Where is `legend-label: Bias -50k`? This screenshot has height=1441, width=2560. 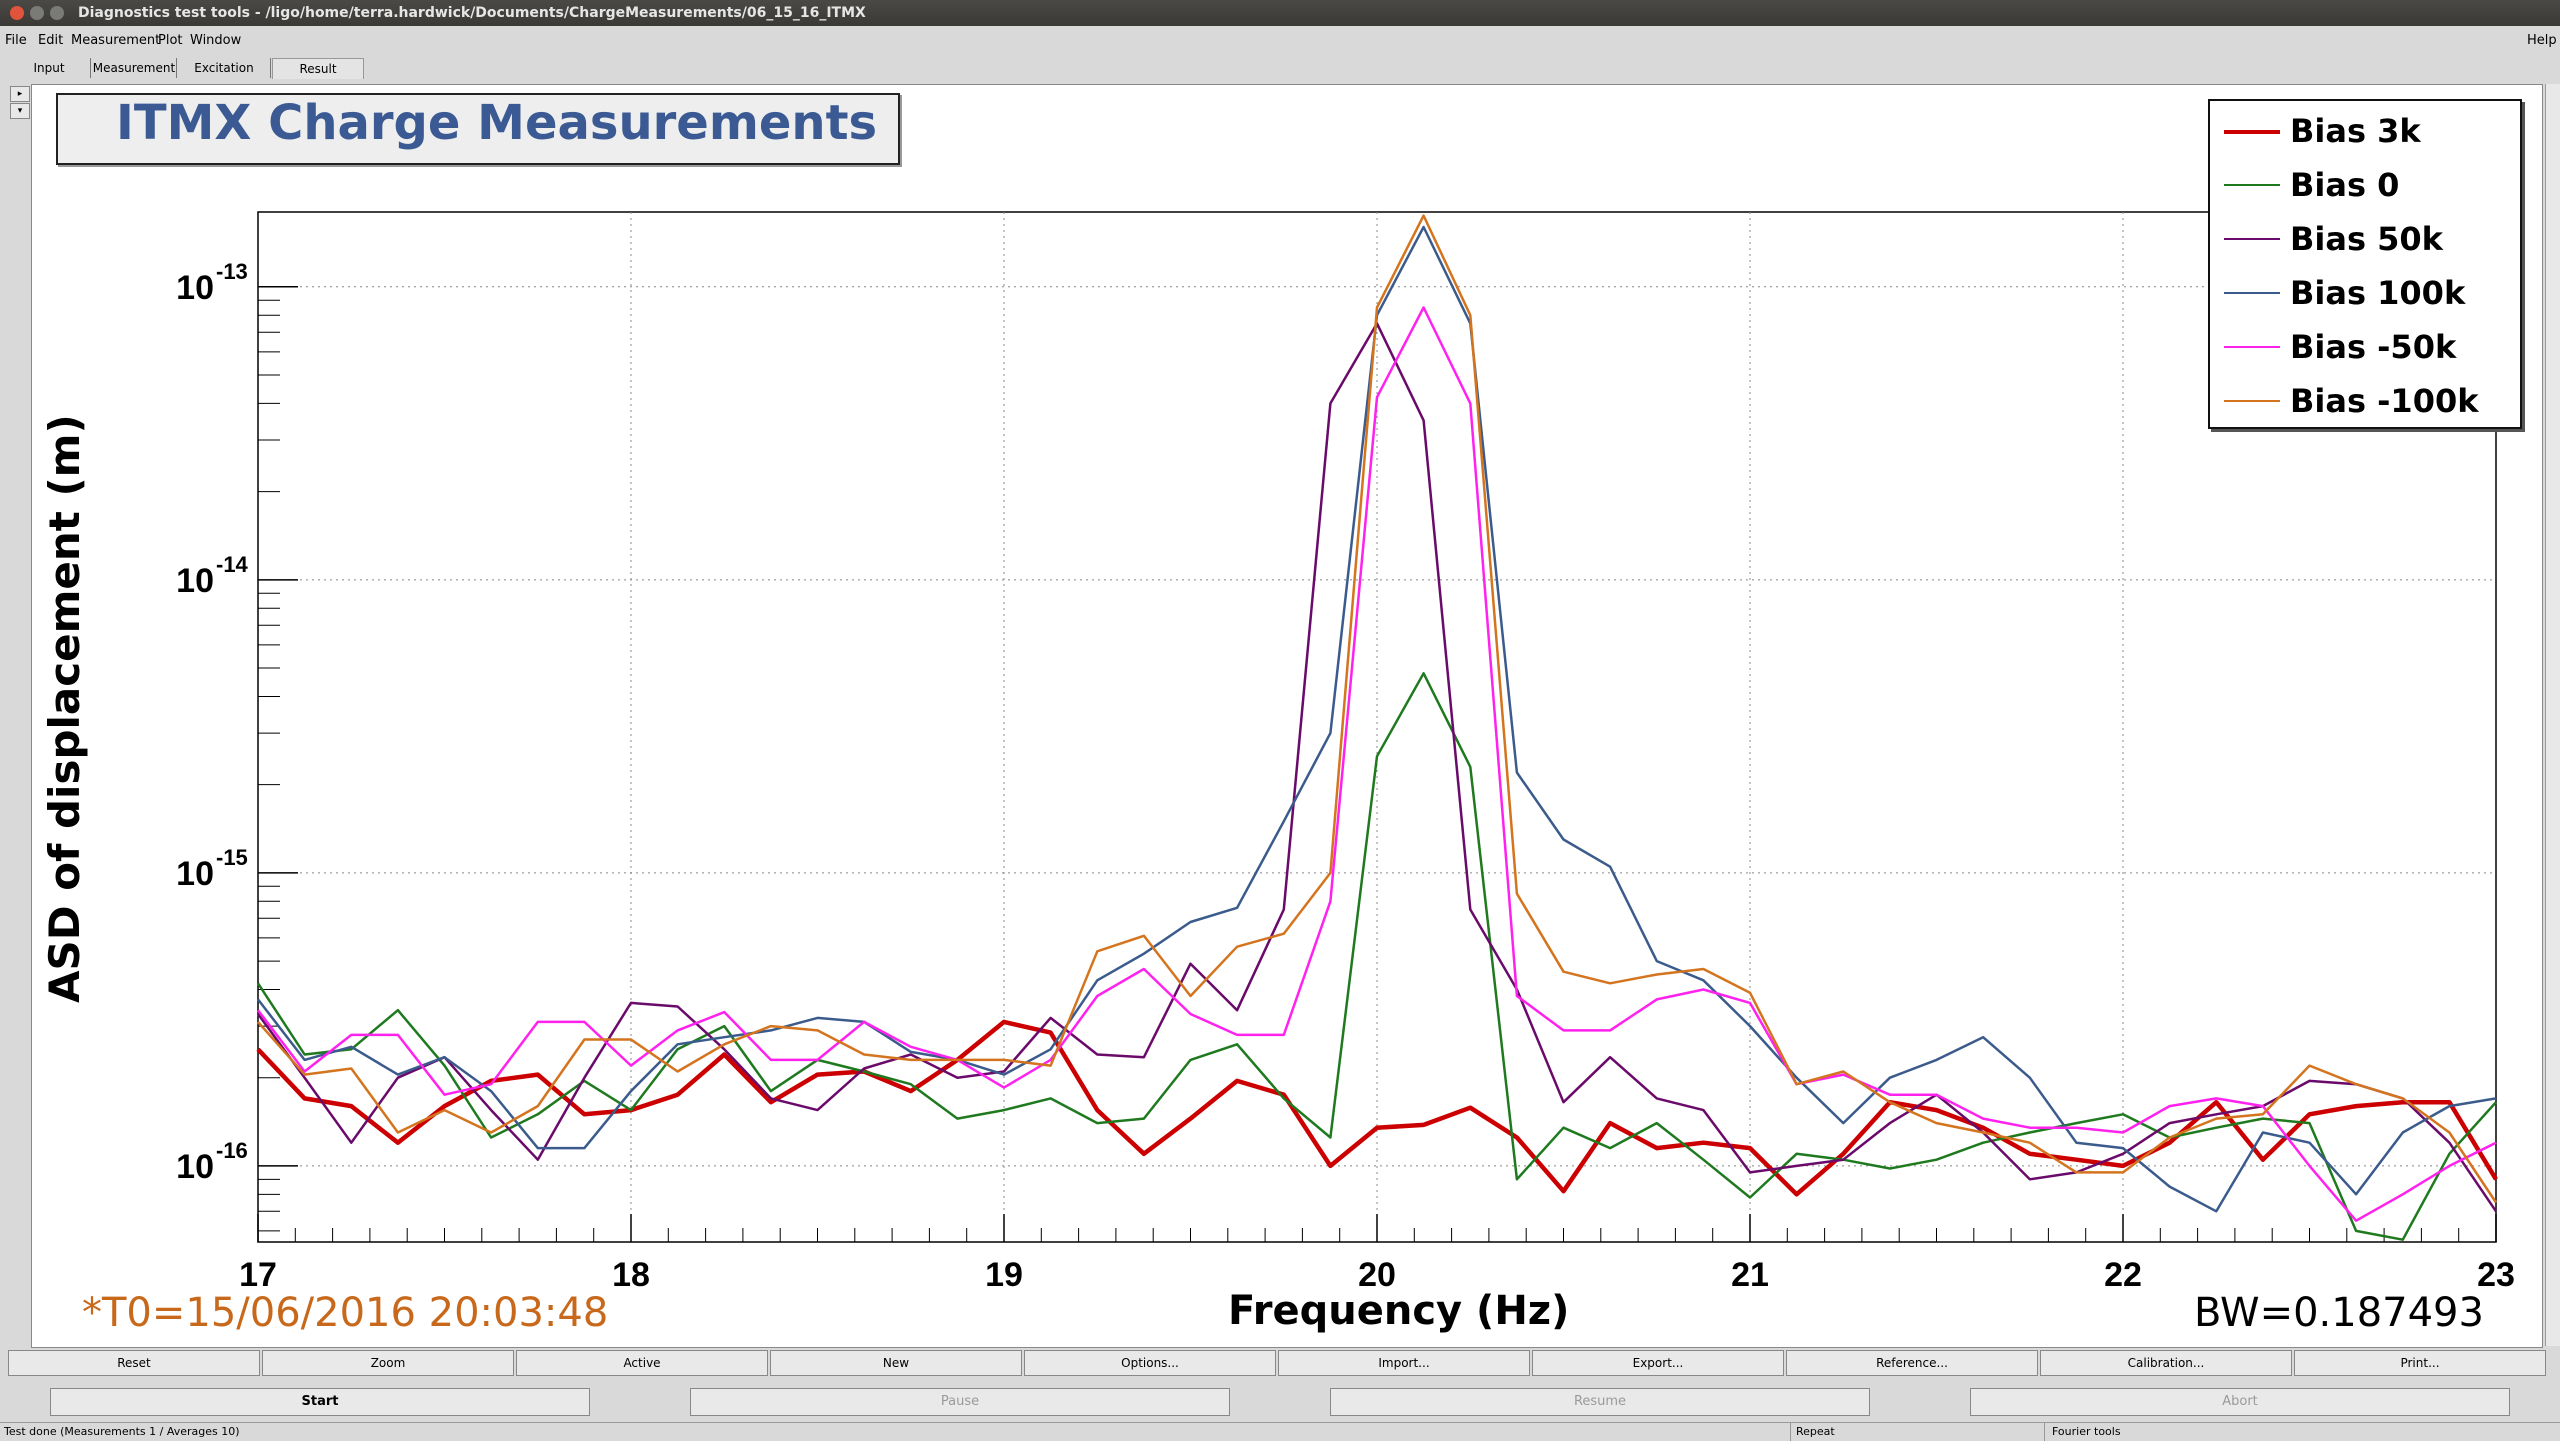
legend-label: Bias -50k is located at coordinates (2373, 347).